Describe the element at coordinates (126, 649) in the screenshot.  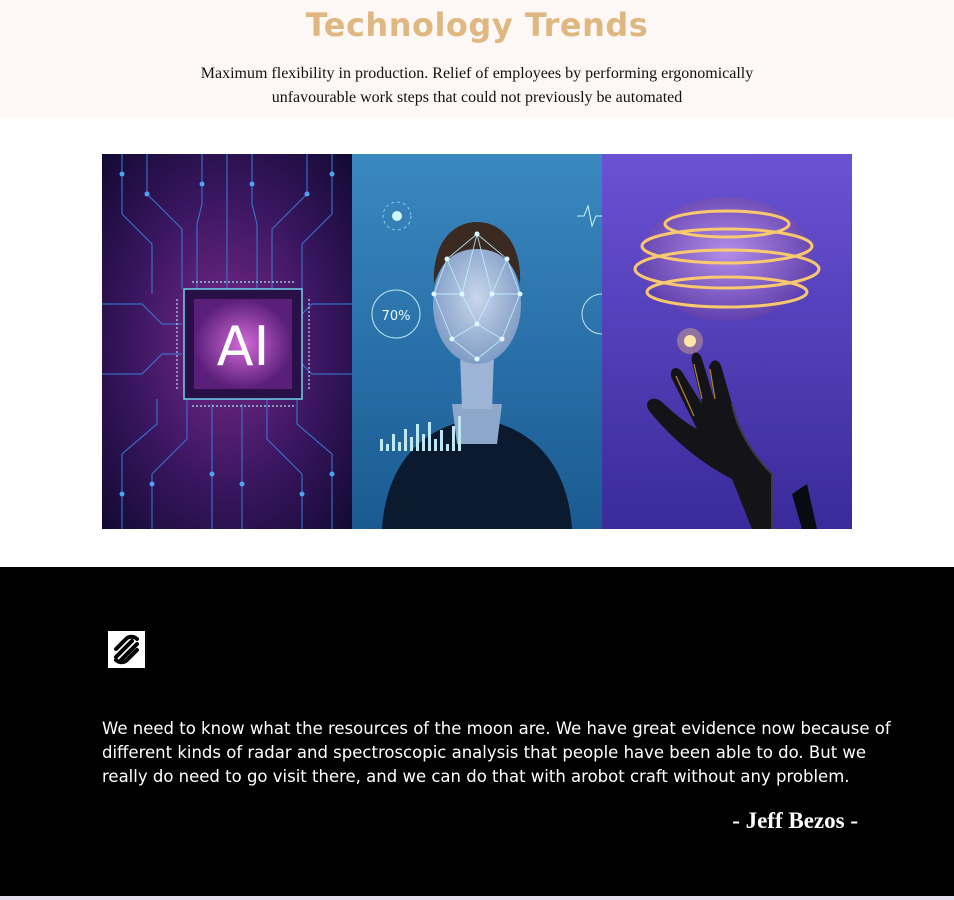
I see `squarespace-logo-icon` at that location.